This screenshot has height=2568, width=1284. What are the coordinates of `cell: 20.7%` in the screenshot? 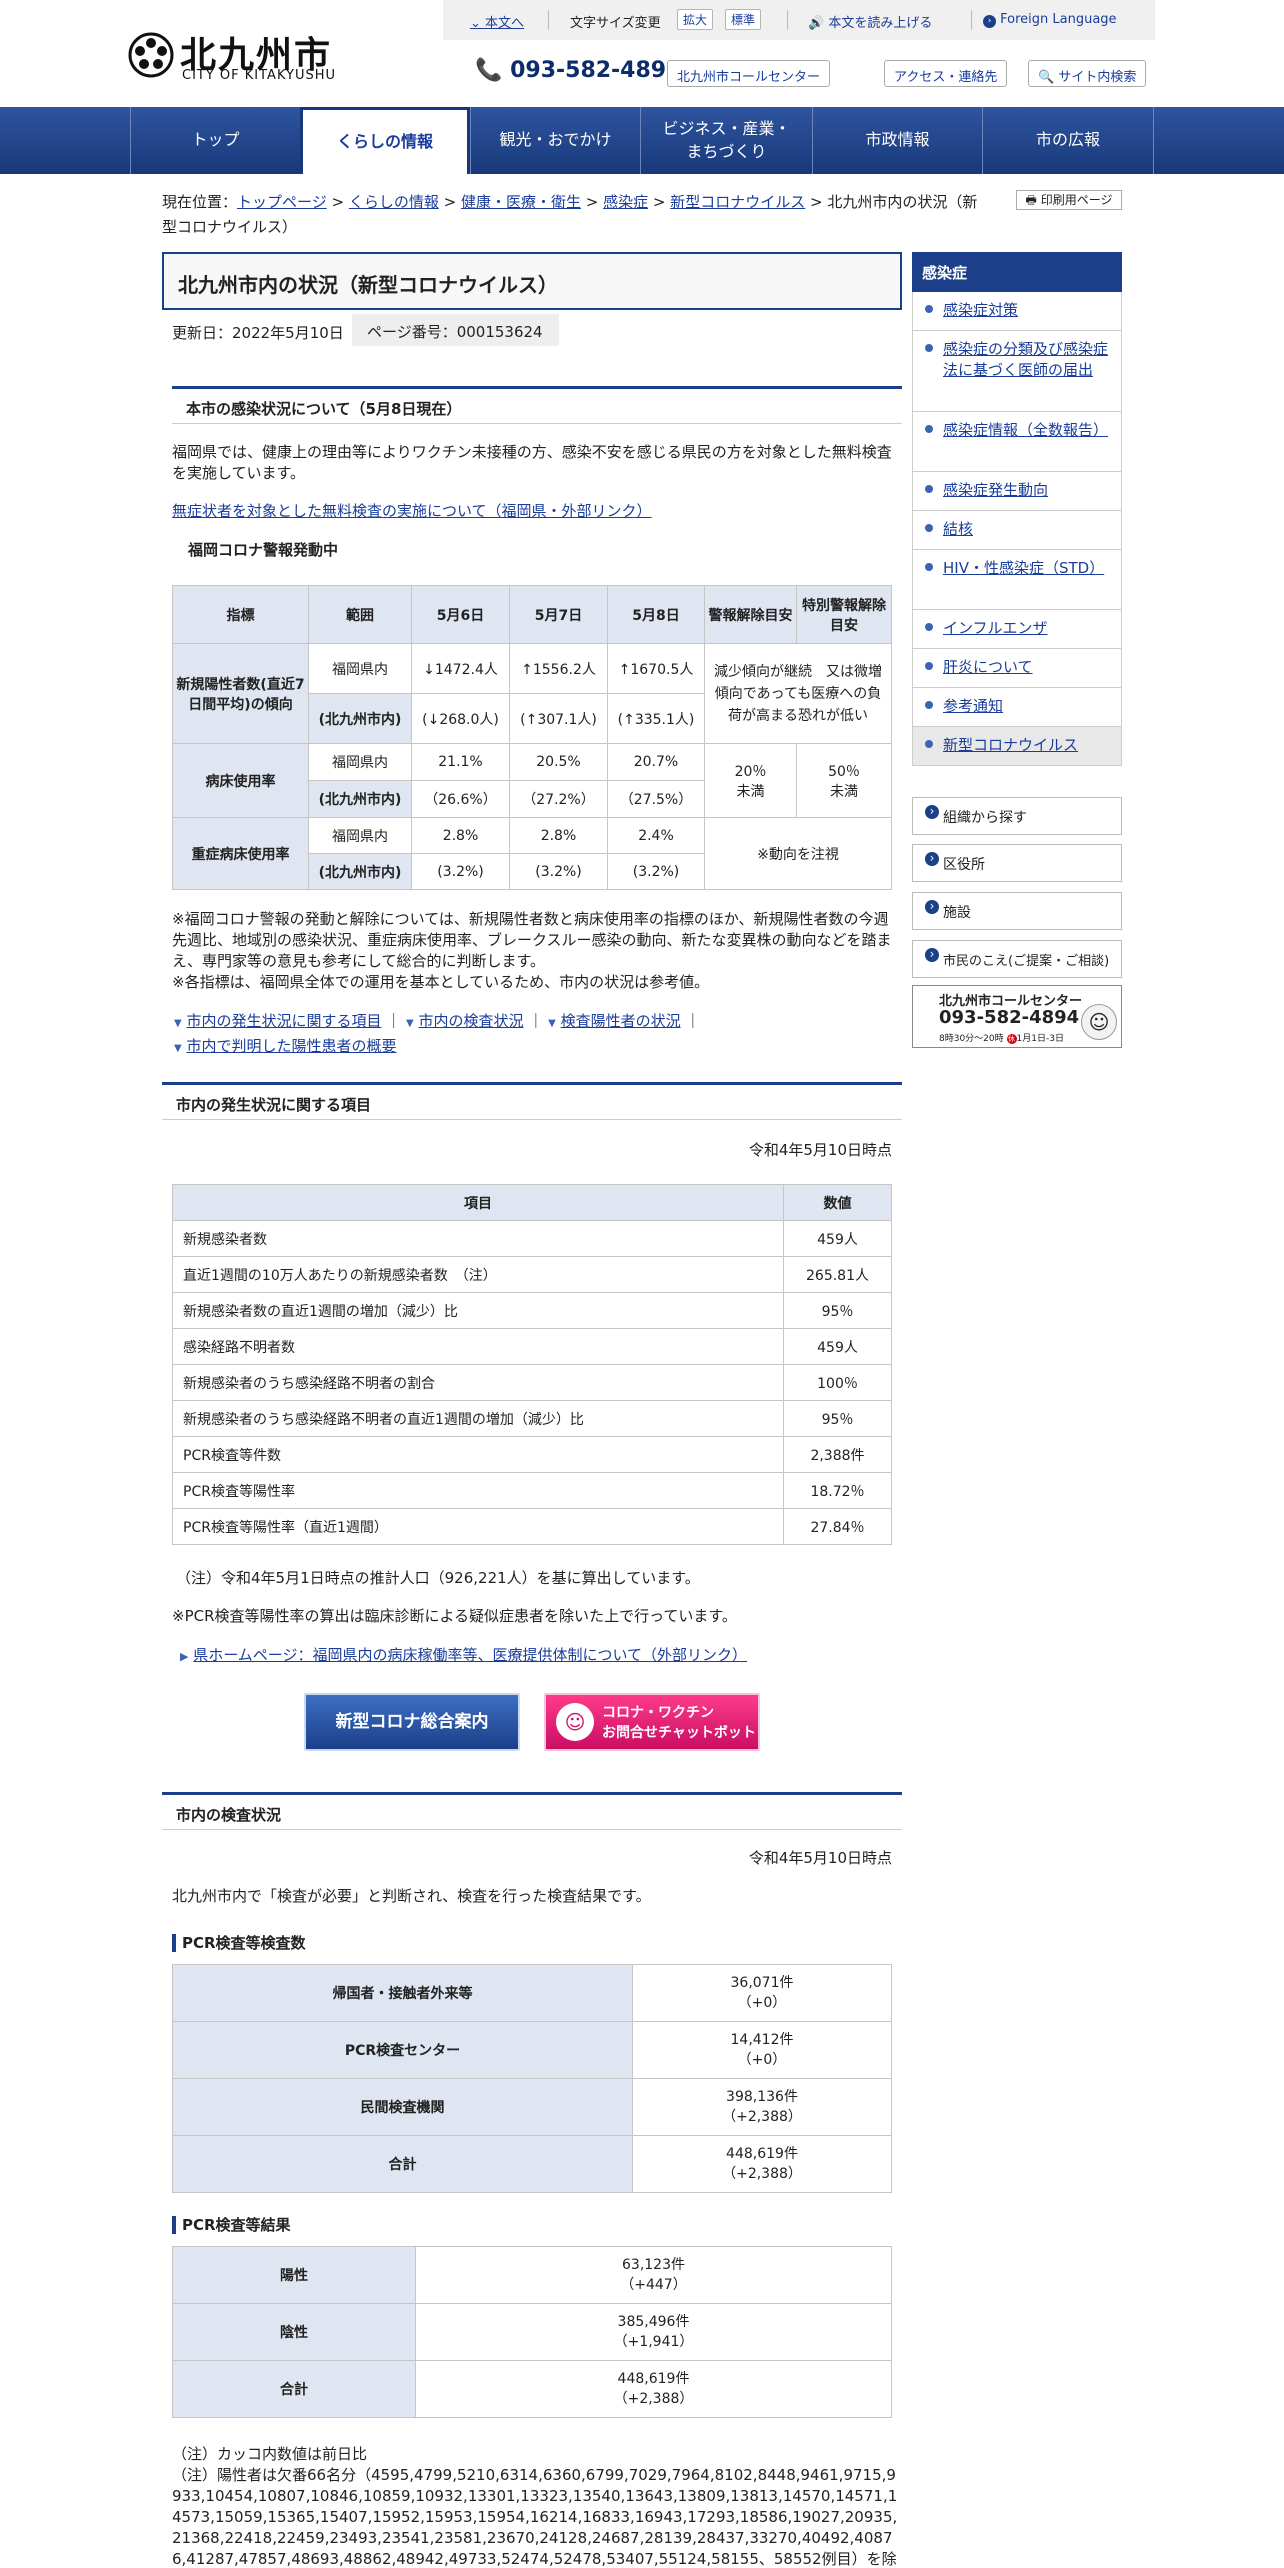 It's located at (656, 762).